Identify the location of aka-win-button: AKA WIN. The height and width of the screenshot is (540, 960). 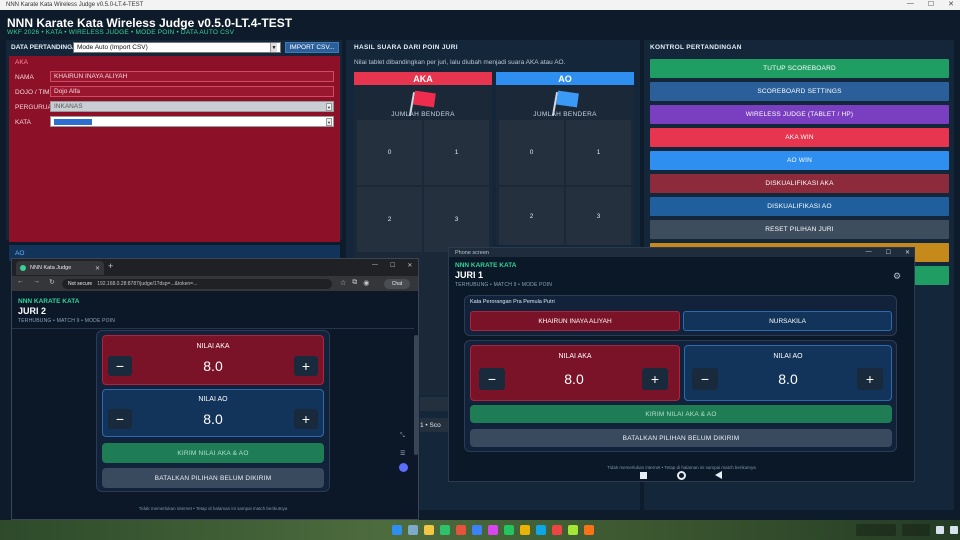
(799, 137).